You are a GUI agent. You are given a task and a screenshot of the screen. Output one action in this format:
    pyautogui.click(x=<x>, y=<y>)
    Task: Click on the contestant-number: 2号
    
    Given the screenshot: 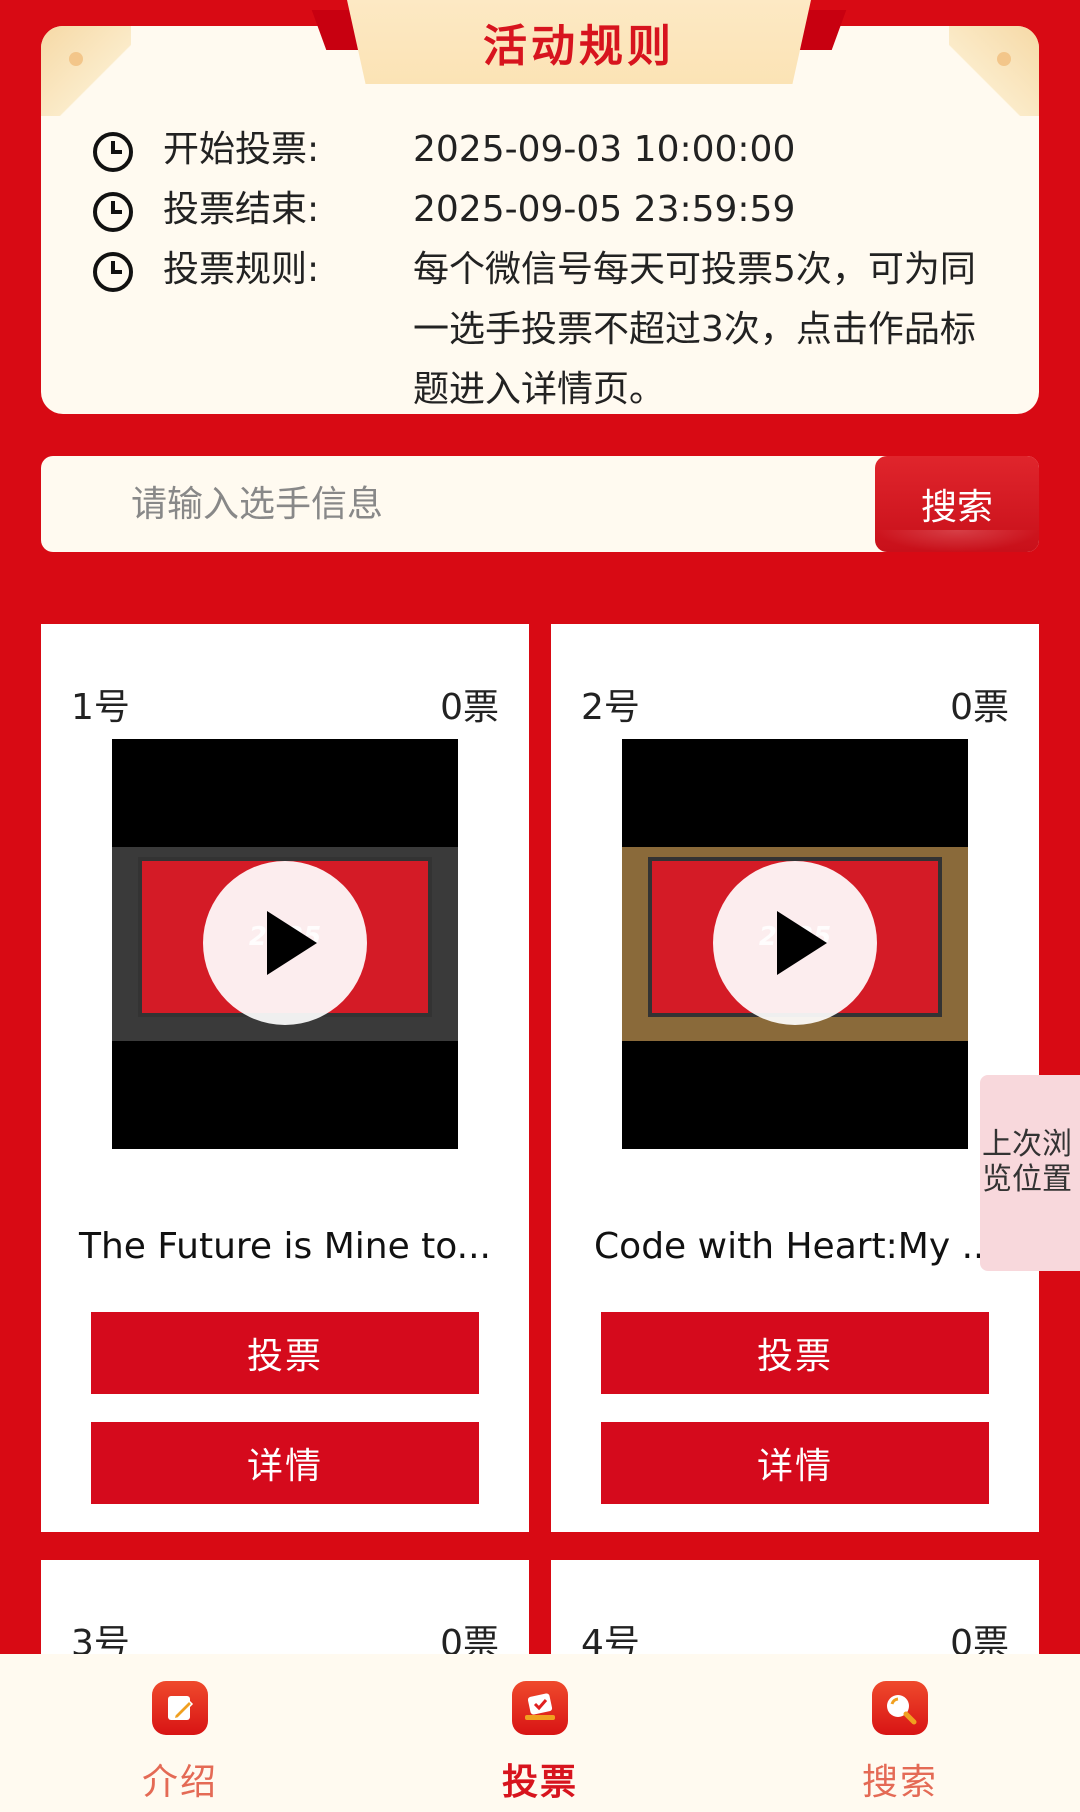 What is the action you would take?
    pyautogui.click(x=610, y=707)
    